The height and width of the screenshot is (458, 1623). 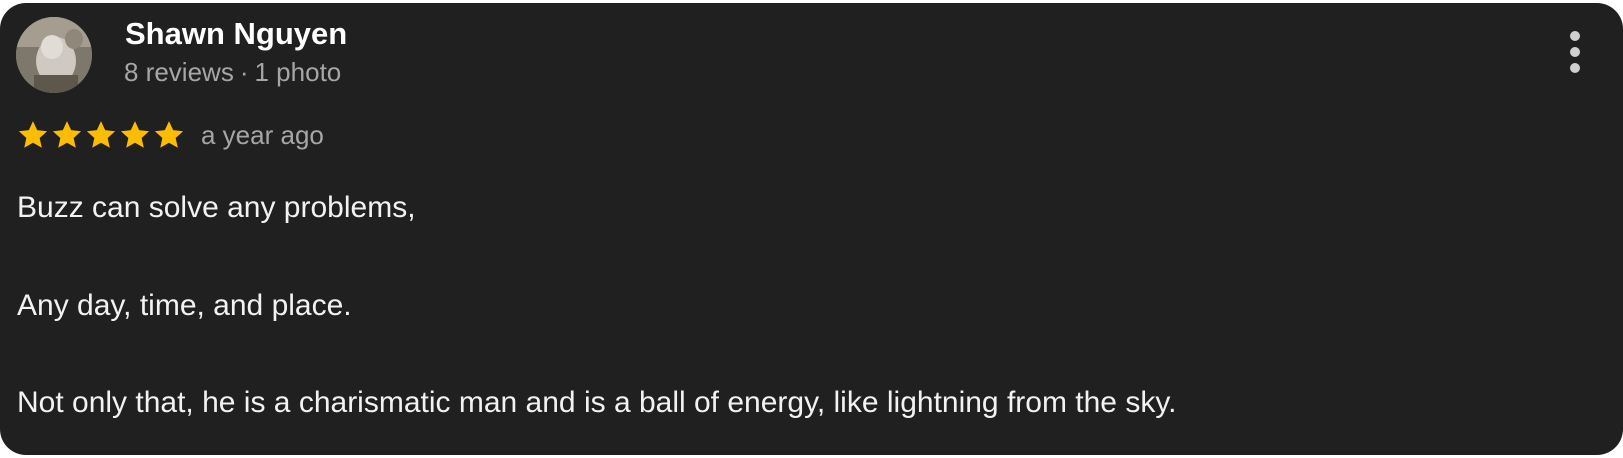 I want to click on more-options-button, so click(x=1575, y=54).